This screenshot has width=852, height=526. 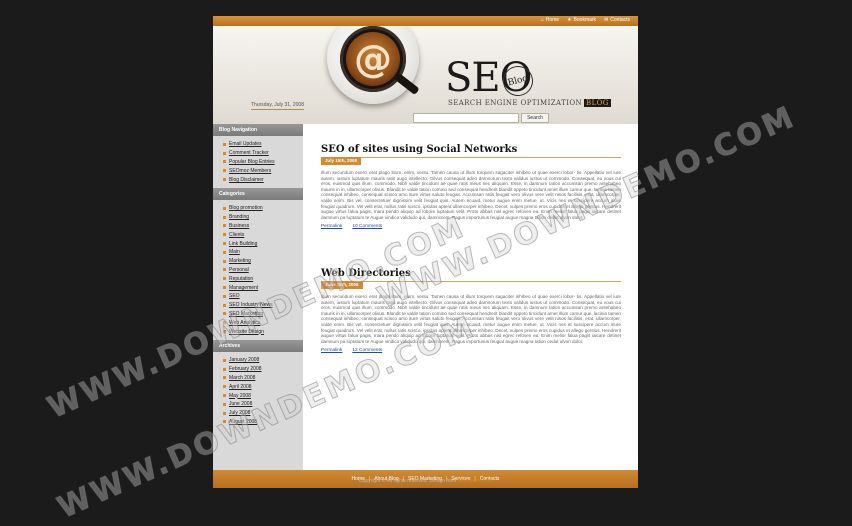 What do you see at coordinates (250, 171) in the screenshot?
I see `sidebar-link: SEOmoz Members` at bounding box center [250, 171].